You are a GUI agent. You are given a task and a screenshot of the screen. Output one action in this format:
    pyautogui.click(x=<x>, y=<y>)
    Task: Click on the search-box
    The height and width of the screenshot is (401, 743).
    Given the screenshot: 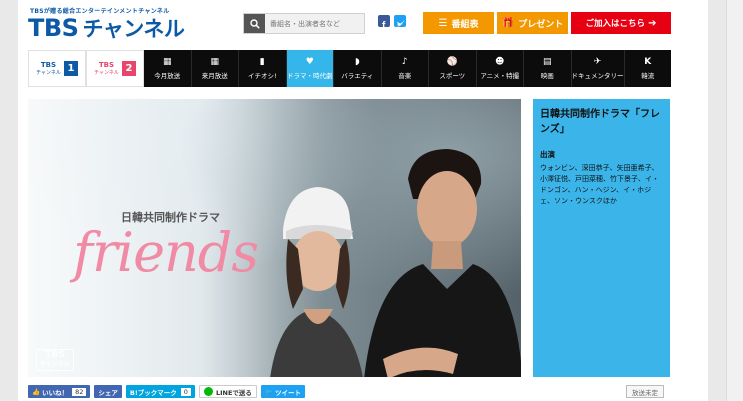 What is the action you would take?
    pyautogui.click(x=304, y=23)
    